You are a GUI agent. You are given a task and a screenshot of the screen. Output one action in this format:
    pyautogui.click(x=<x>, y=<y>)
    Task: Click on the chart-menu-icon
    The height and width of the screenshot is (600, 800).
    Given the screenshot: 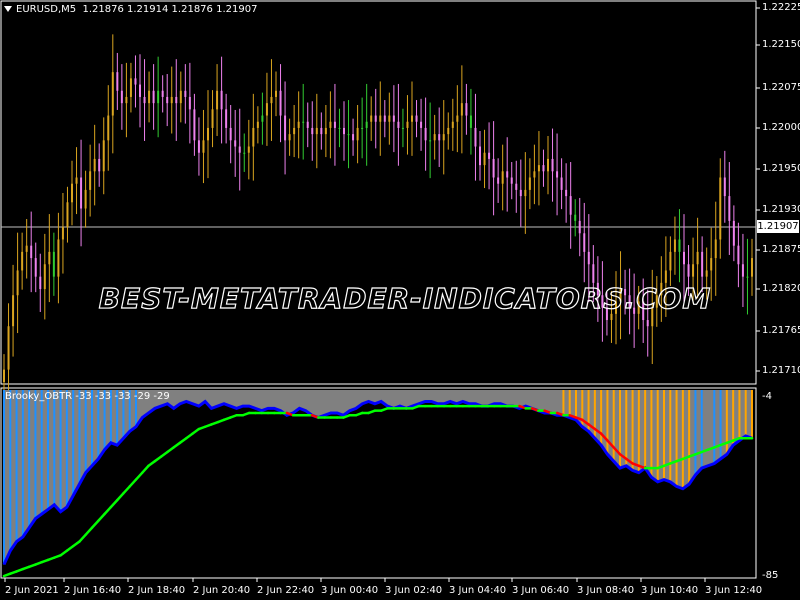 What is the action you would take?
    pyautogui.click(x=8, y=9)
    